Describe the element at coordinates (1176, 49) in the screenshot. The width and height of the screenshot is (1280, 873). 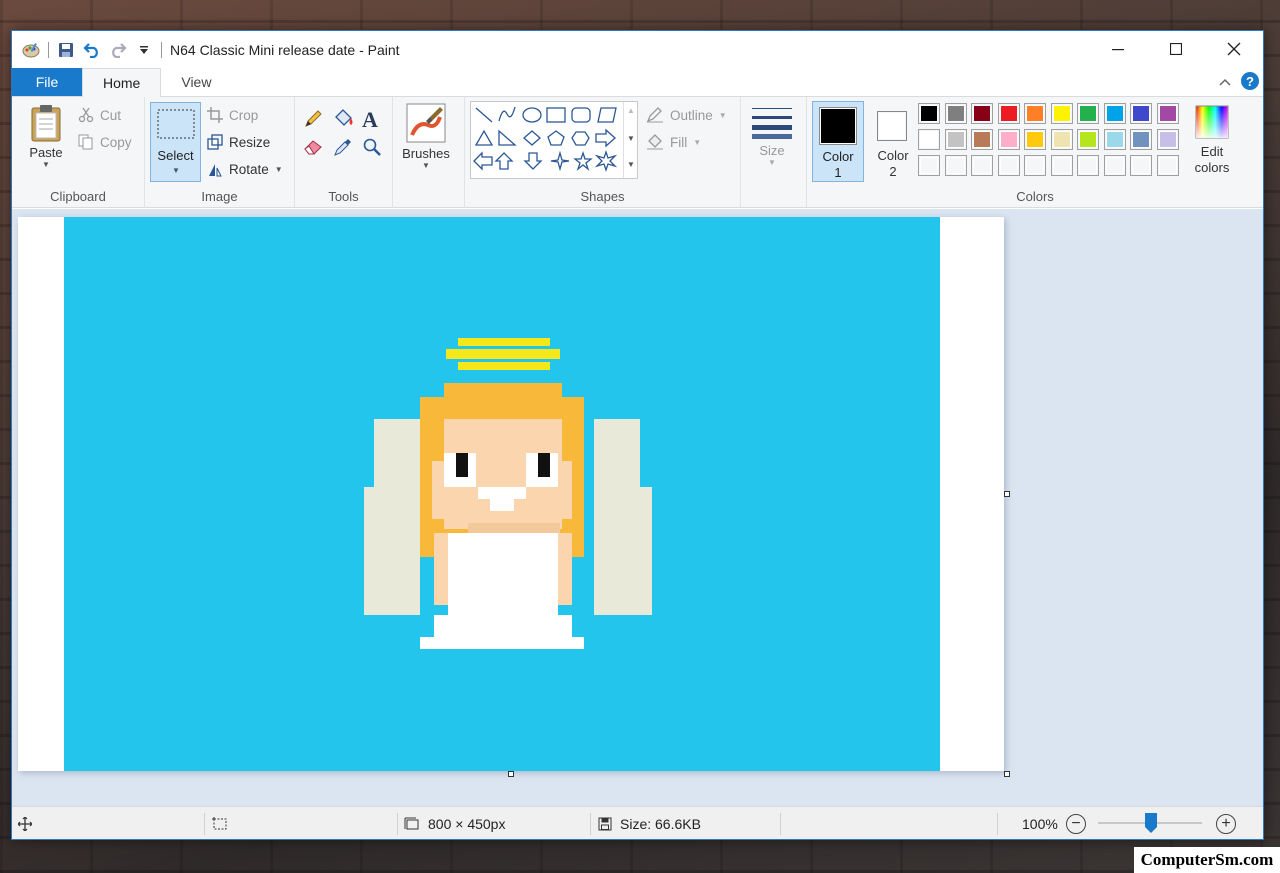
I see `maximize-button` at that location.